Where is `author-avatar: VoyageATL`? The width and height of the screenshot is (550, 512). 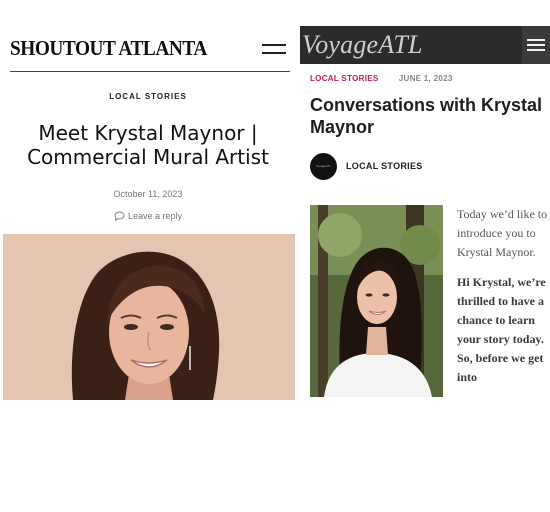
author-avatar: VoyageATL is located at coordinates (323, 166).